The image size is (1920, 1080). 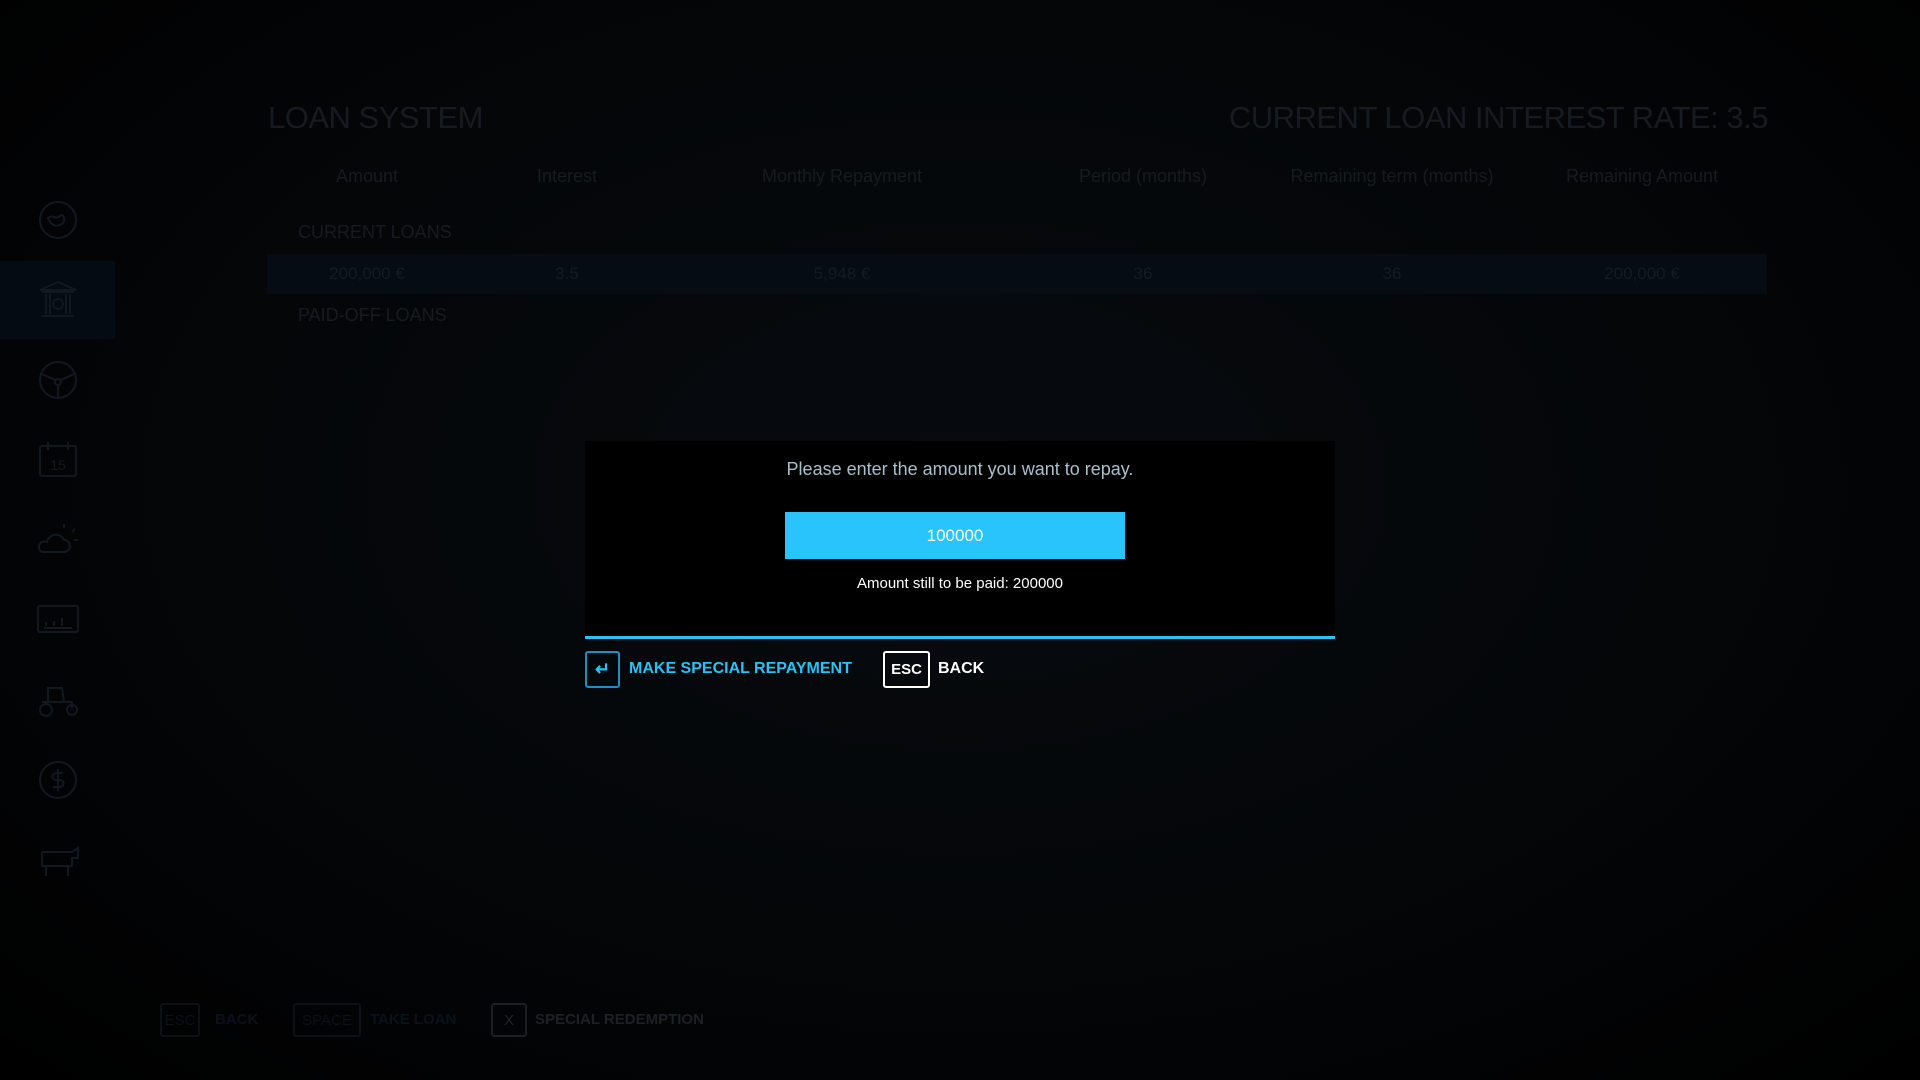 What do you see at coordinates (375, 232) in the screenshot?
I see `current-loans-label: CURRENT LOANS` at bounding box center [375, 232].